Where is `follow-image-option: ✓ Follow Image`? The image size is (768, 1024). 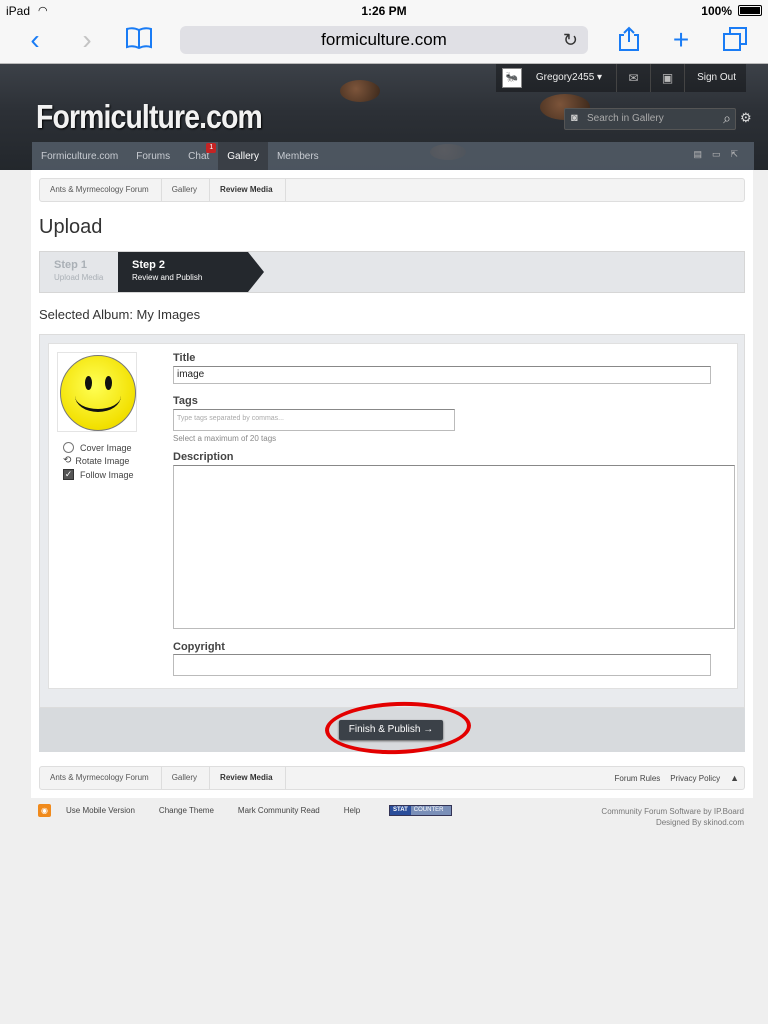 follow-image-option: ✓ Follow Image is located at coordinates (98, 474).